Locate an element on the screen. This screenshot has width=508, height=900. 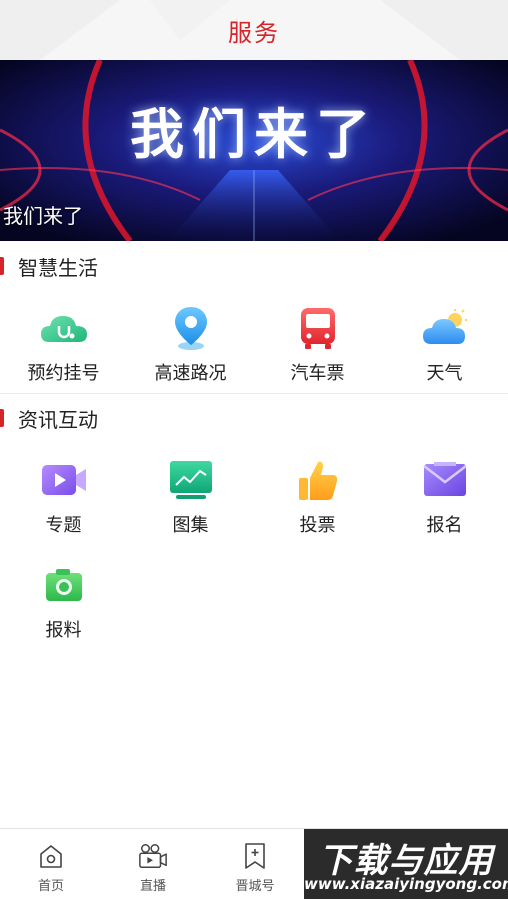
chart-screen-icon is located at coordinates (191, 480).